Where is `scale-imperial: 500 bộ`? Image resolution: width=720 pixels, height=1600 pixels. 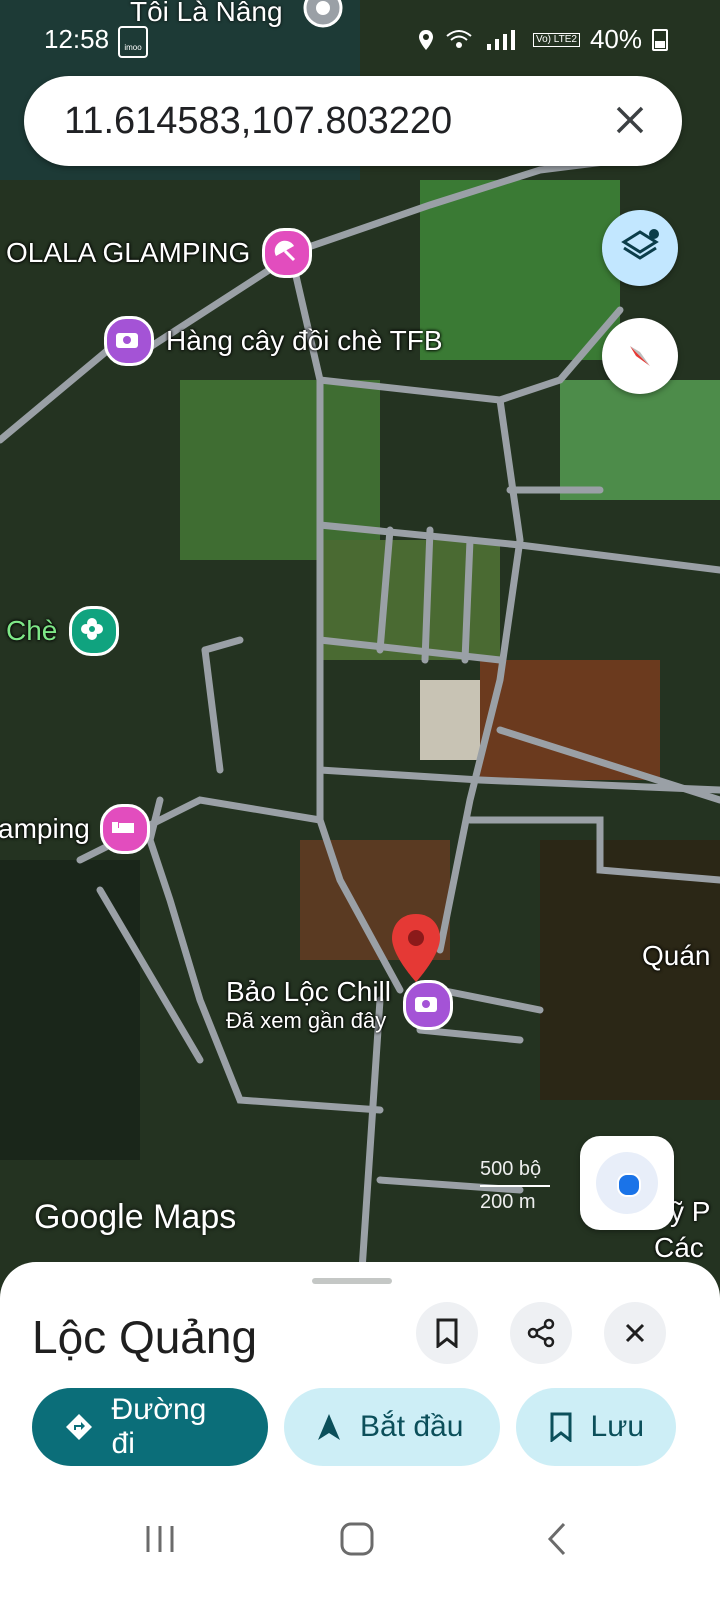
scale-imperial: 500 bộ is located at coordinates (511, 1169).